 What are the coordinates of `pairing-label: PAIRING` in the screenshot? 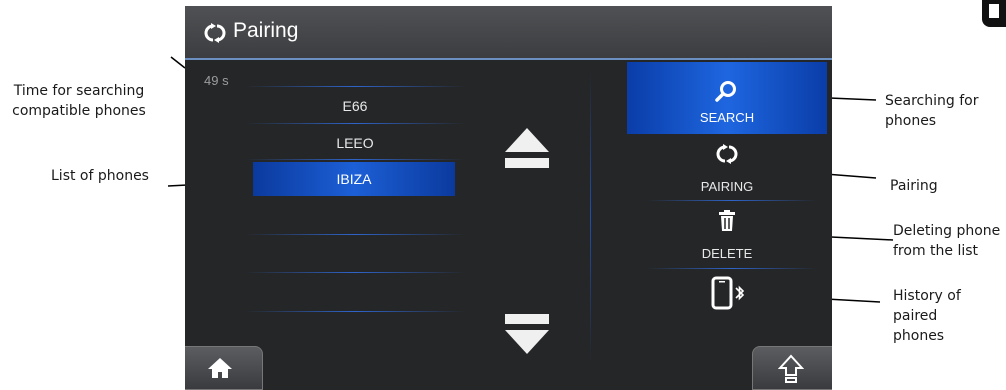 It's located at (727, 186).